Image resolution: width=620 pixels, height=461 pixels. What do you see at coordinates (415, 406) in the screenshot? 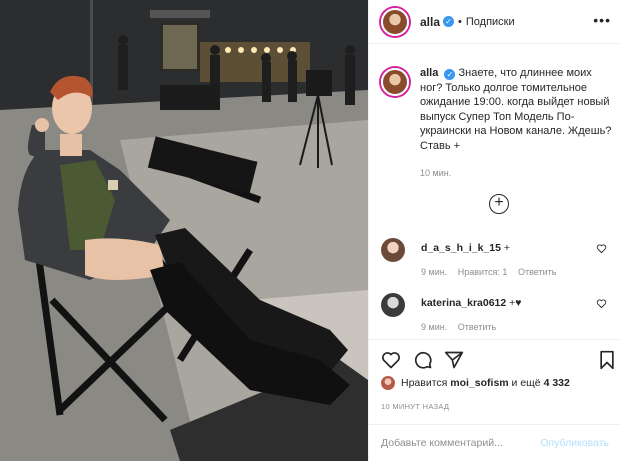
I see `posted-time: 10 МИНУТ НАЗАД` at bounding box center [415, 406].